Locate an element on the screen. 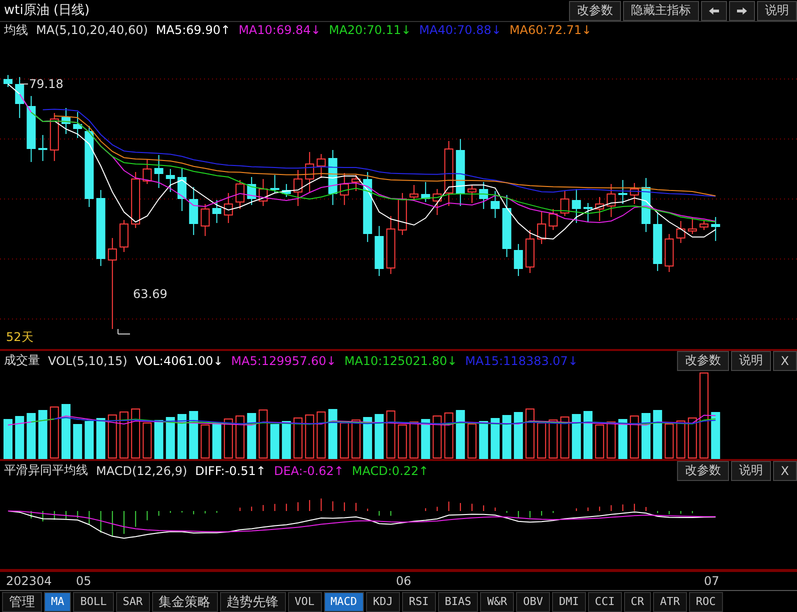  legend-value: VOL:4061.00↓ is located at coordinates (179, 361).